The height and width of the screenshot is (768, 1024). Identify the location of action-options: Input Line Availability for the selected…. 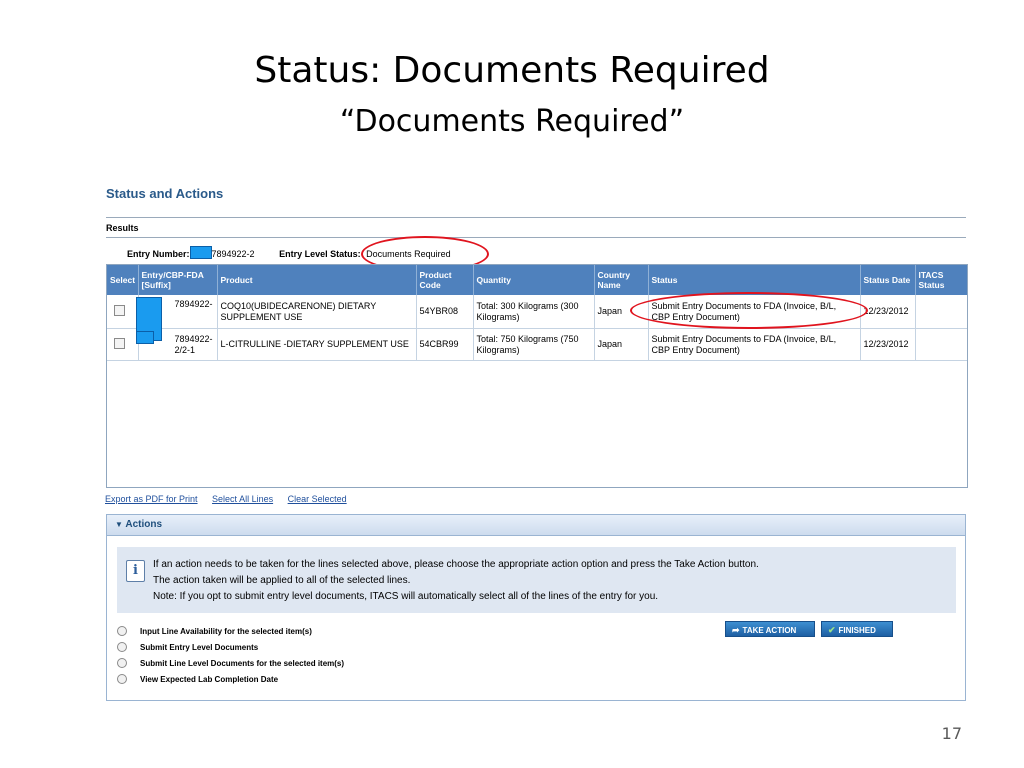
(230, 655).